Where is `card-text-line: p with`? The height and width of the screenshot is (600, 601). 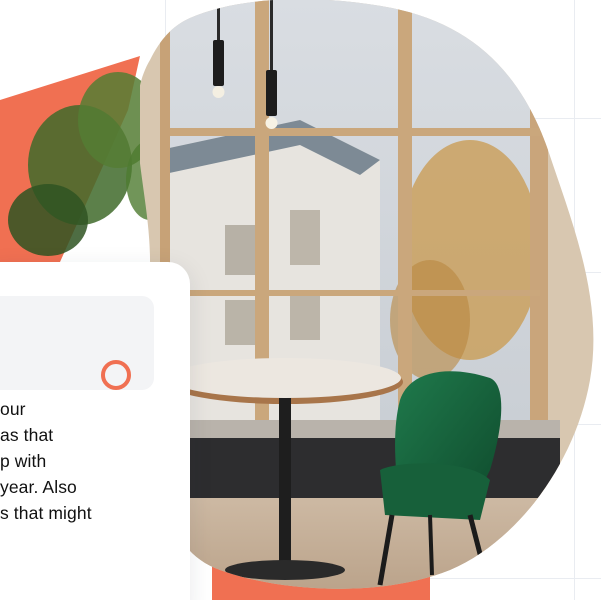
card-text-line: p with is located at coordinates (23, 461).